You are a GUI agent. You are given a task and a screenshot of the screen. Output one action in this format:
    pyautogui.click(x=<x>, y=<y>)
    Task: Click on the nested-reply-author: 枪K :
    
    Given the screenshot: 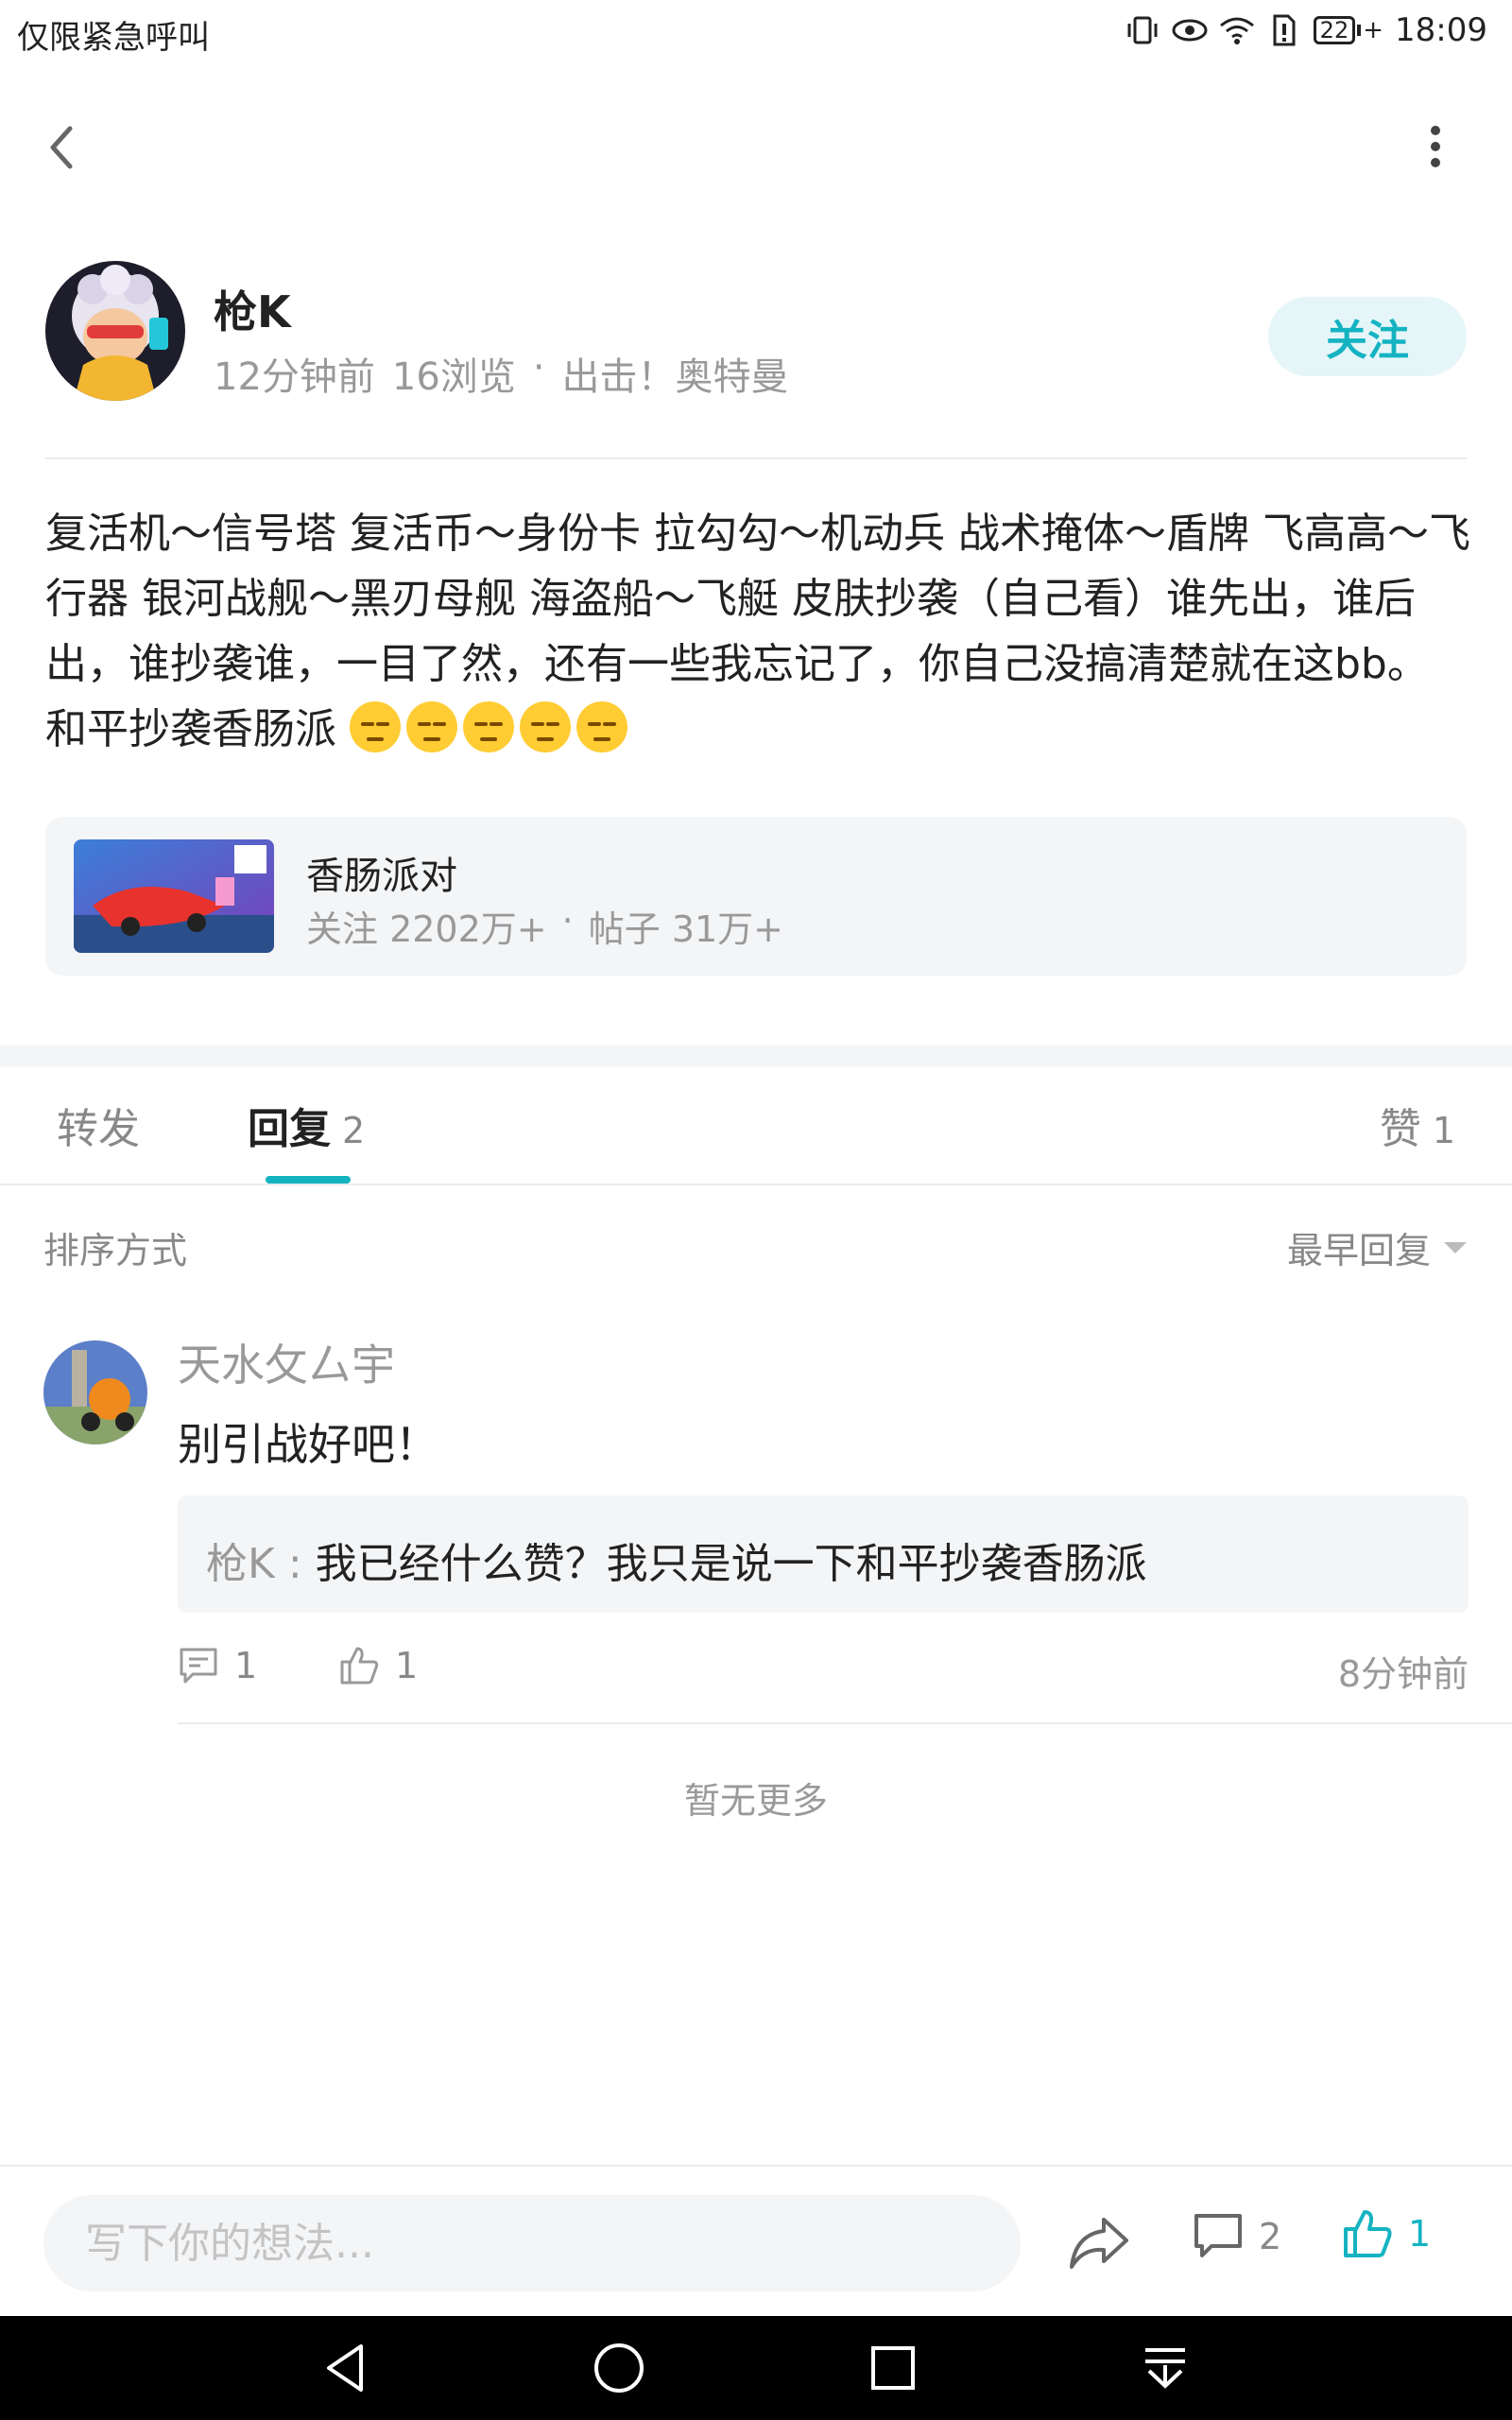 What is the action you would take?
    pyautogui.click(x=254, y=1564)
    